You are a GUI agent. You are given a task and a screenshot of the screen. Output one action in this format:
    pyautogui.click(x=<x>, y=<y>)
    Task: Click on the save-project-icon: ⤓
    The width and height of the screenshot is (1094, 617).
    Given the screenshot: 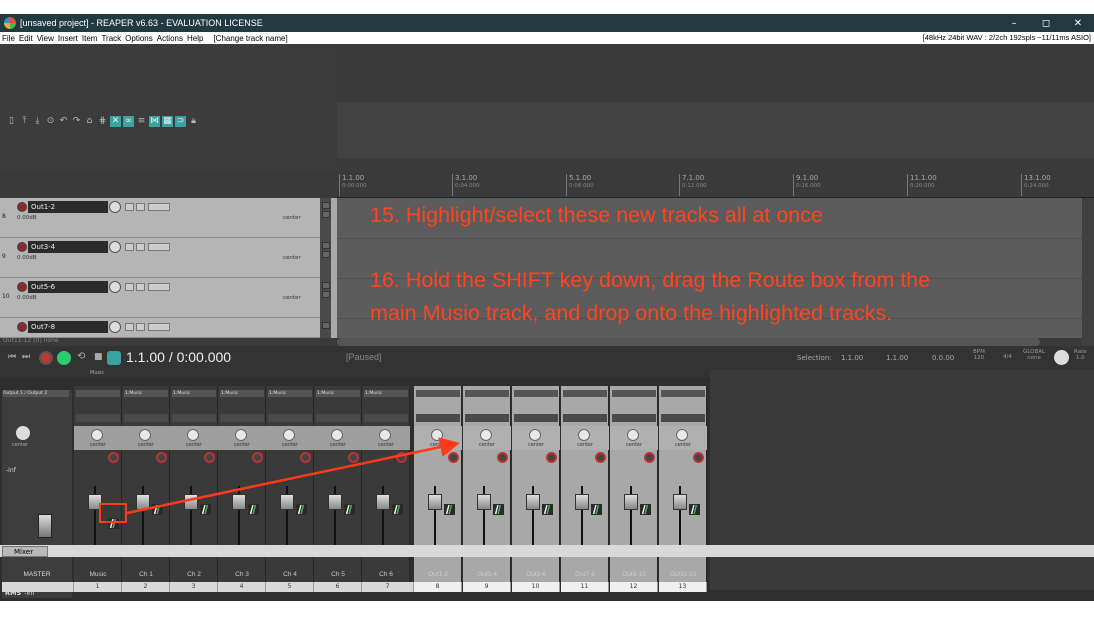 What is the action you would take?
    pyautogui.click(x=37, y=121)
    